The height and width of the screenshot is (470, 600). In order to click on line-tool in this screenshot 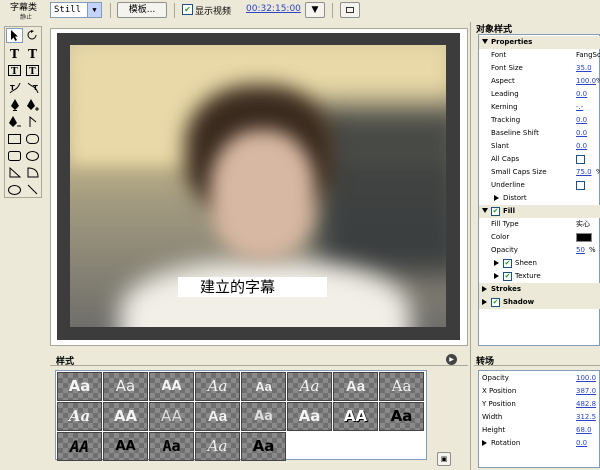, I will do `click(32, 189)`.